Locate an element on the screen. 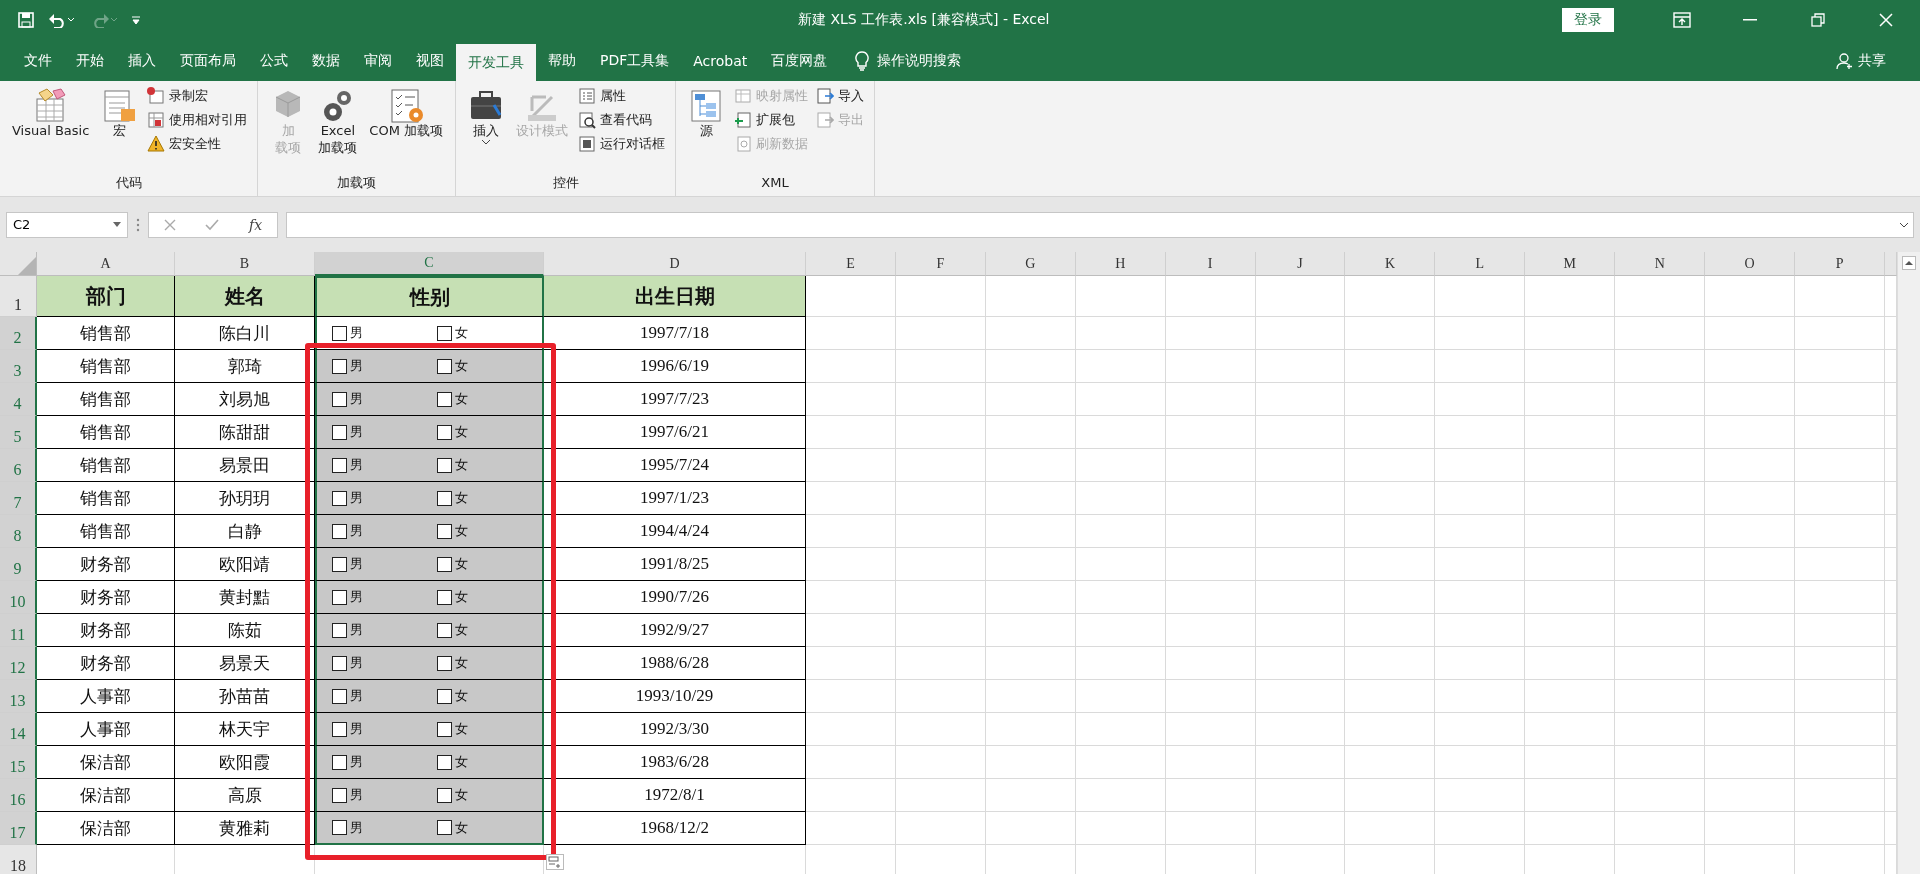 The width and height of the screenshot is (1920, 874). ribbon-button: 宏安全性 is located at coordinates (197, 144).